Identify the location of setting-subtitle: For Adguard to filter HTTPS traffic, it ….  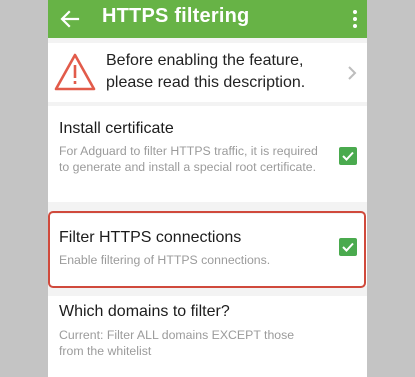
(188, 159).